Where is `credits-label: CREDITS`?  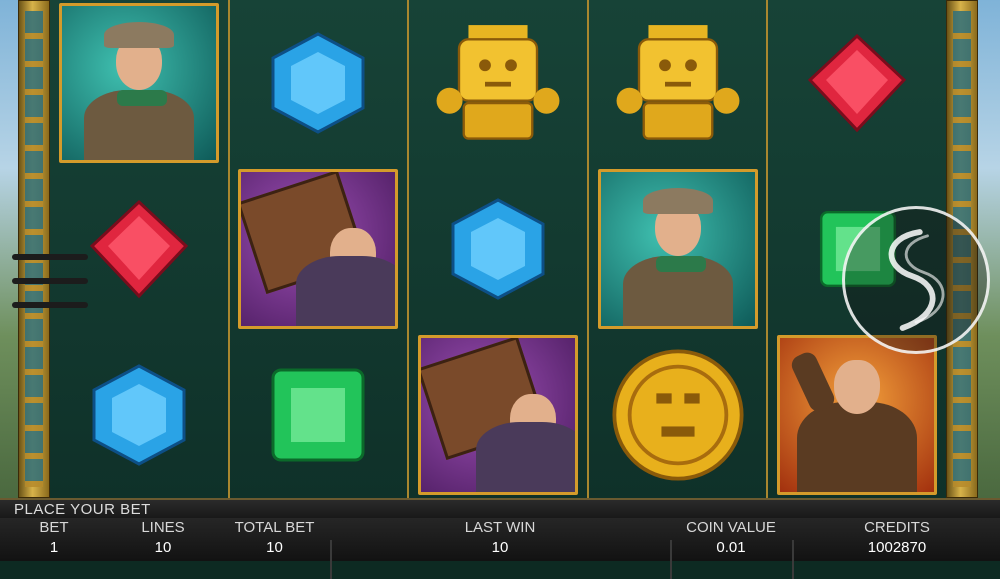
credits-label: CREDITS is located at coordinates (897, 527).